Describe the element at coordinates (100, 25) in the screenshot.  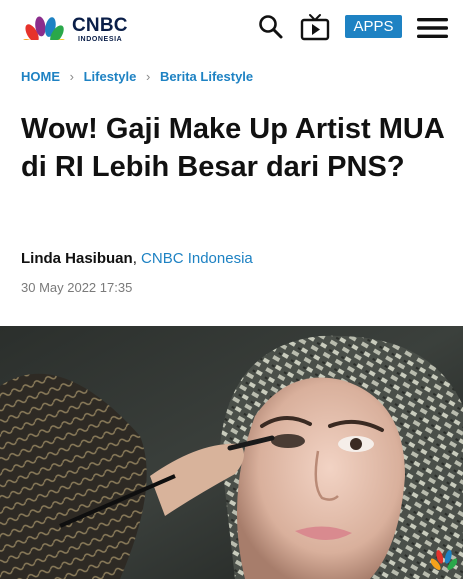
I see `logo-brand-text: CNBC` at that location.